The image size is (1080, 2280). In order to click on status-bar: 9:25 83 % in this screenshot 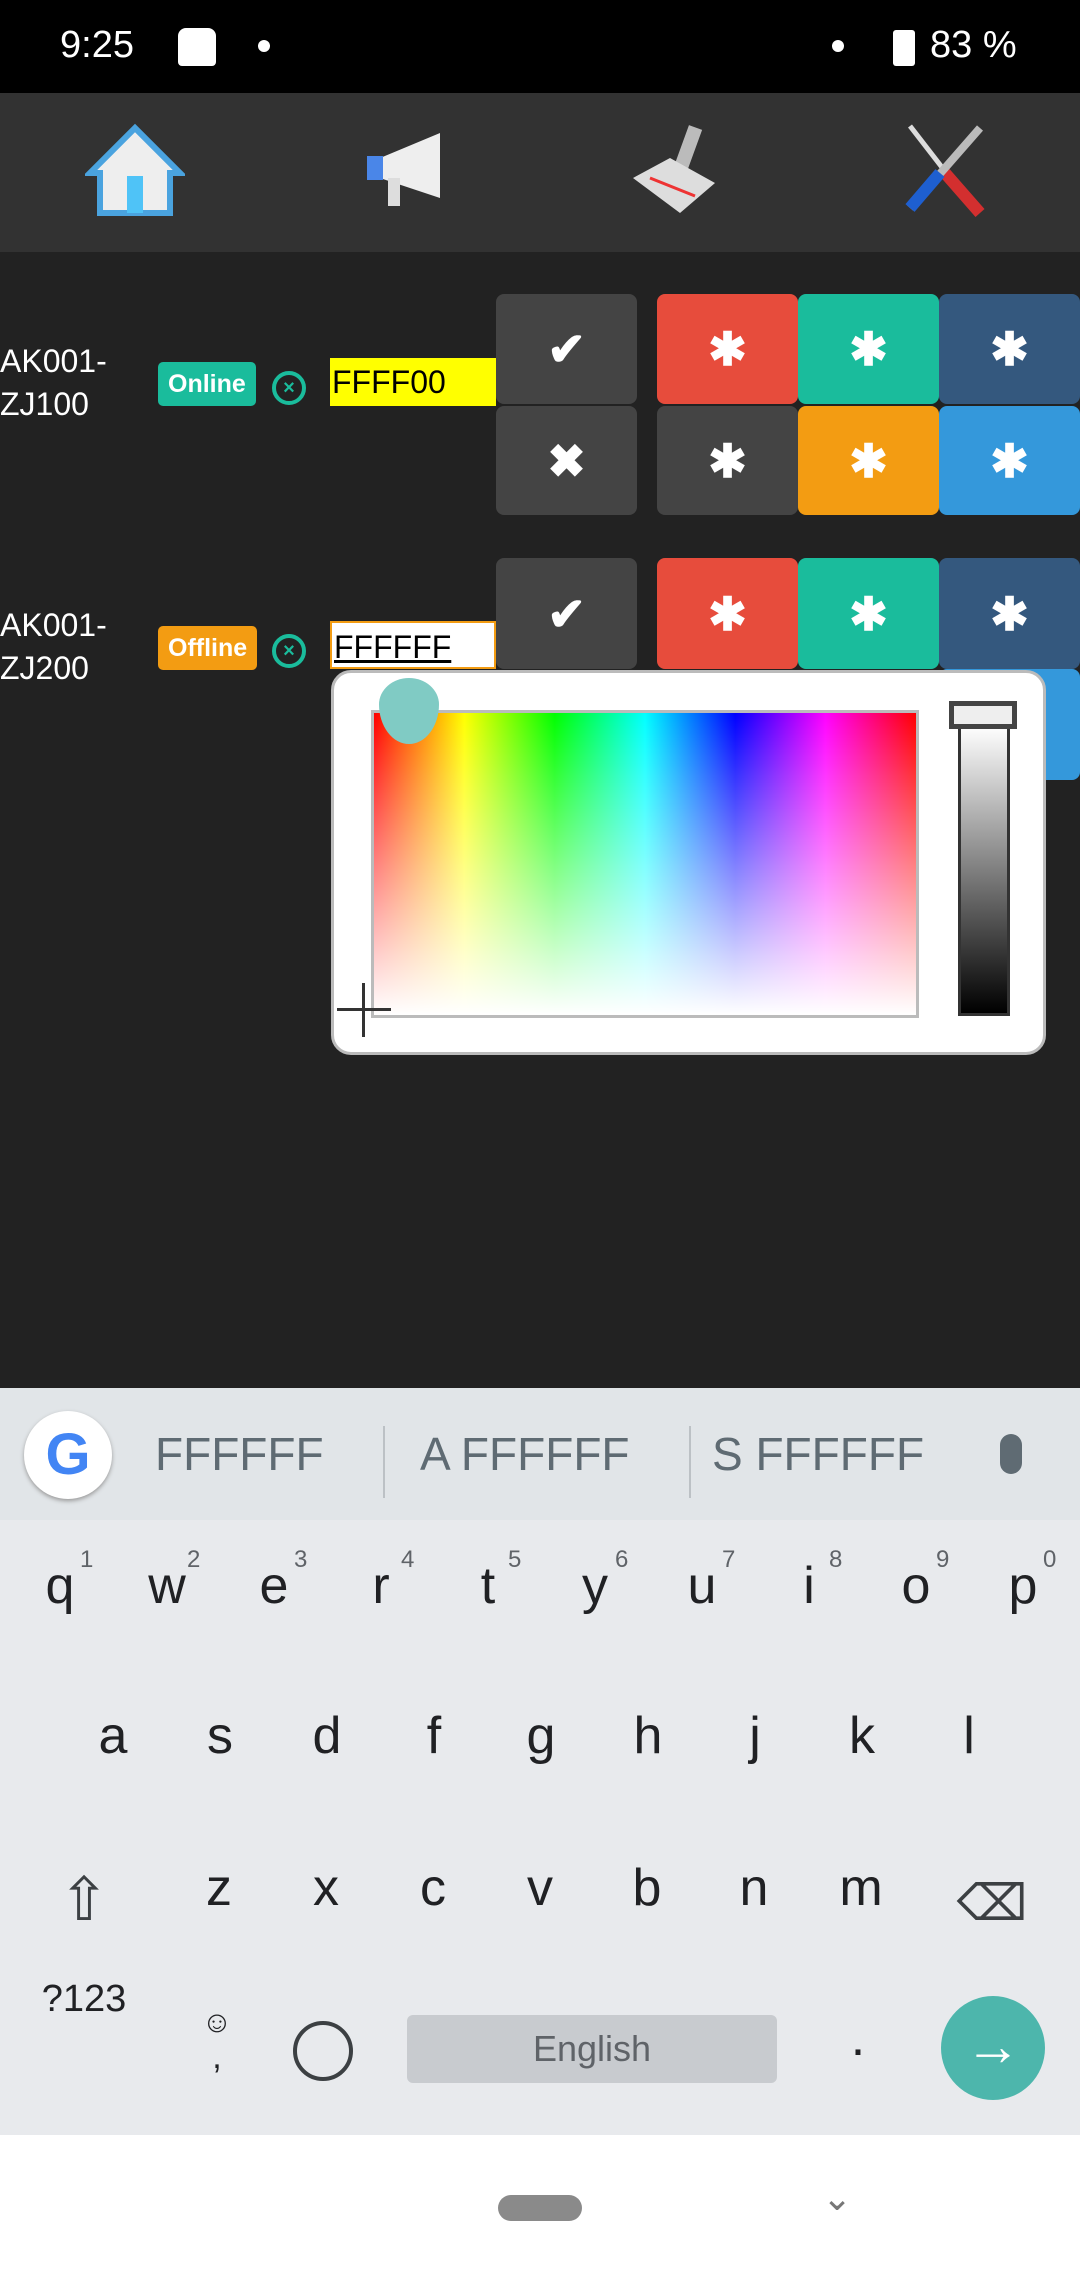, I will do `click(540, 46)`.